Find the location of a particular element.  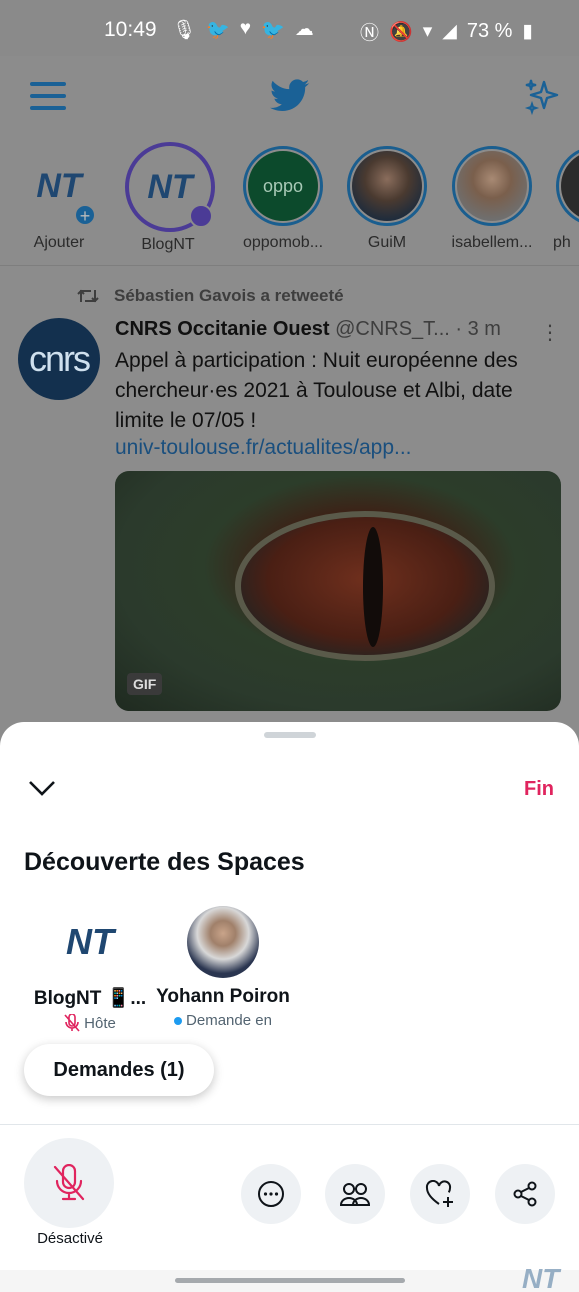

signal-icon: ◢ is located at coordinates (449, 31).